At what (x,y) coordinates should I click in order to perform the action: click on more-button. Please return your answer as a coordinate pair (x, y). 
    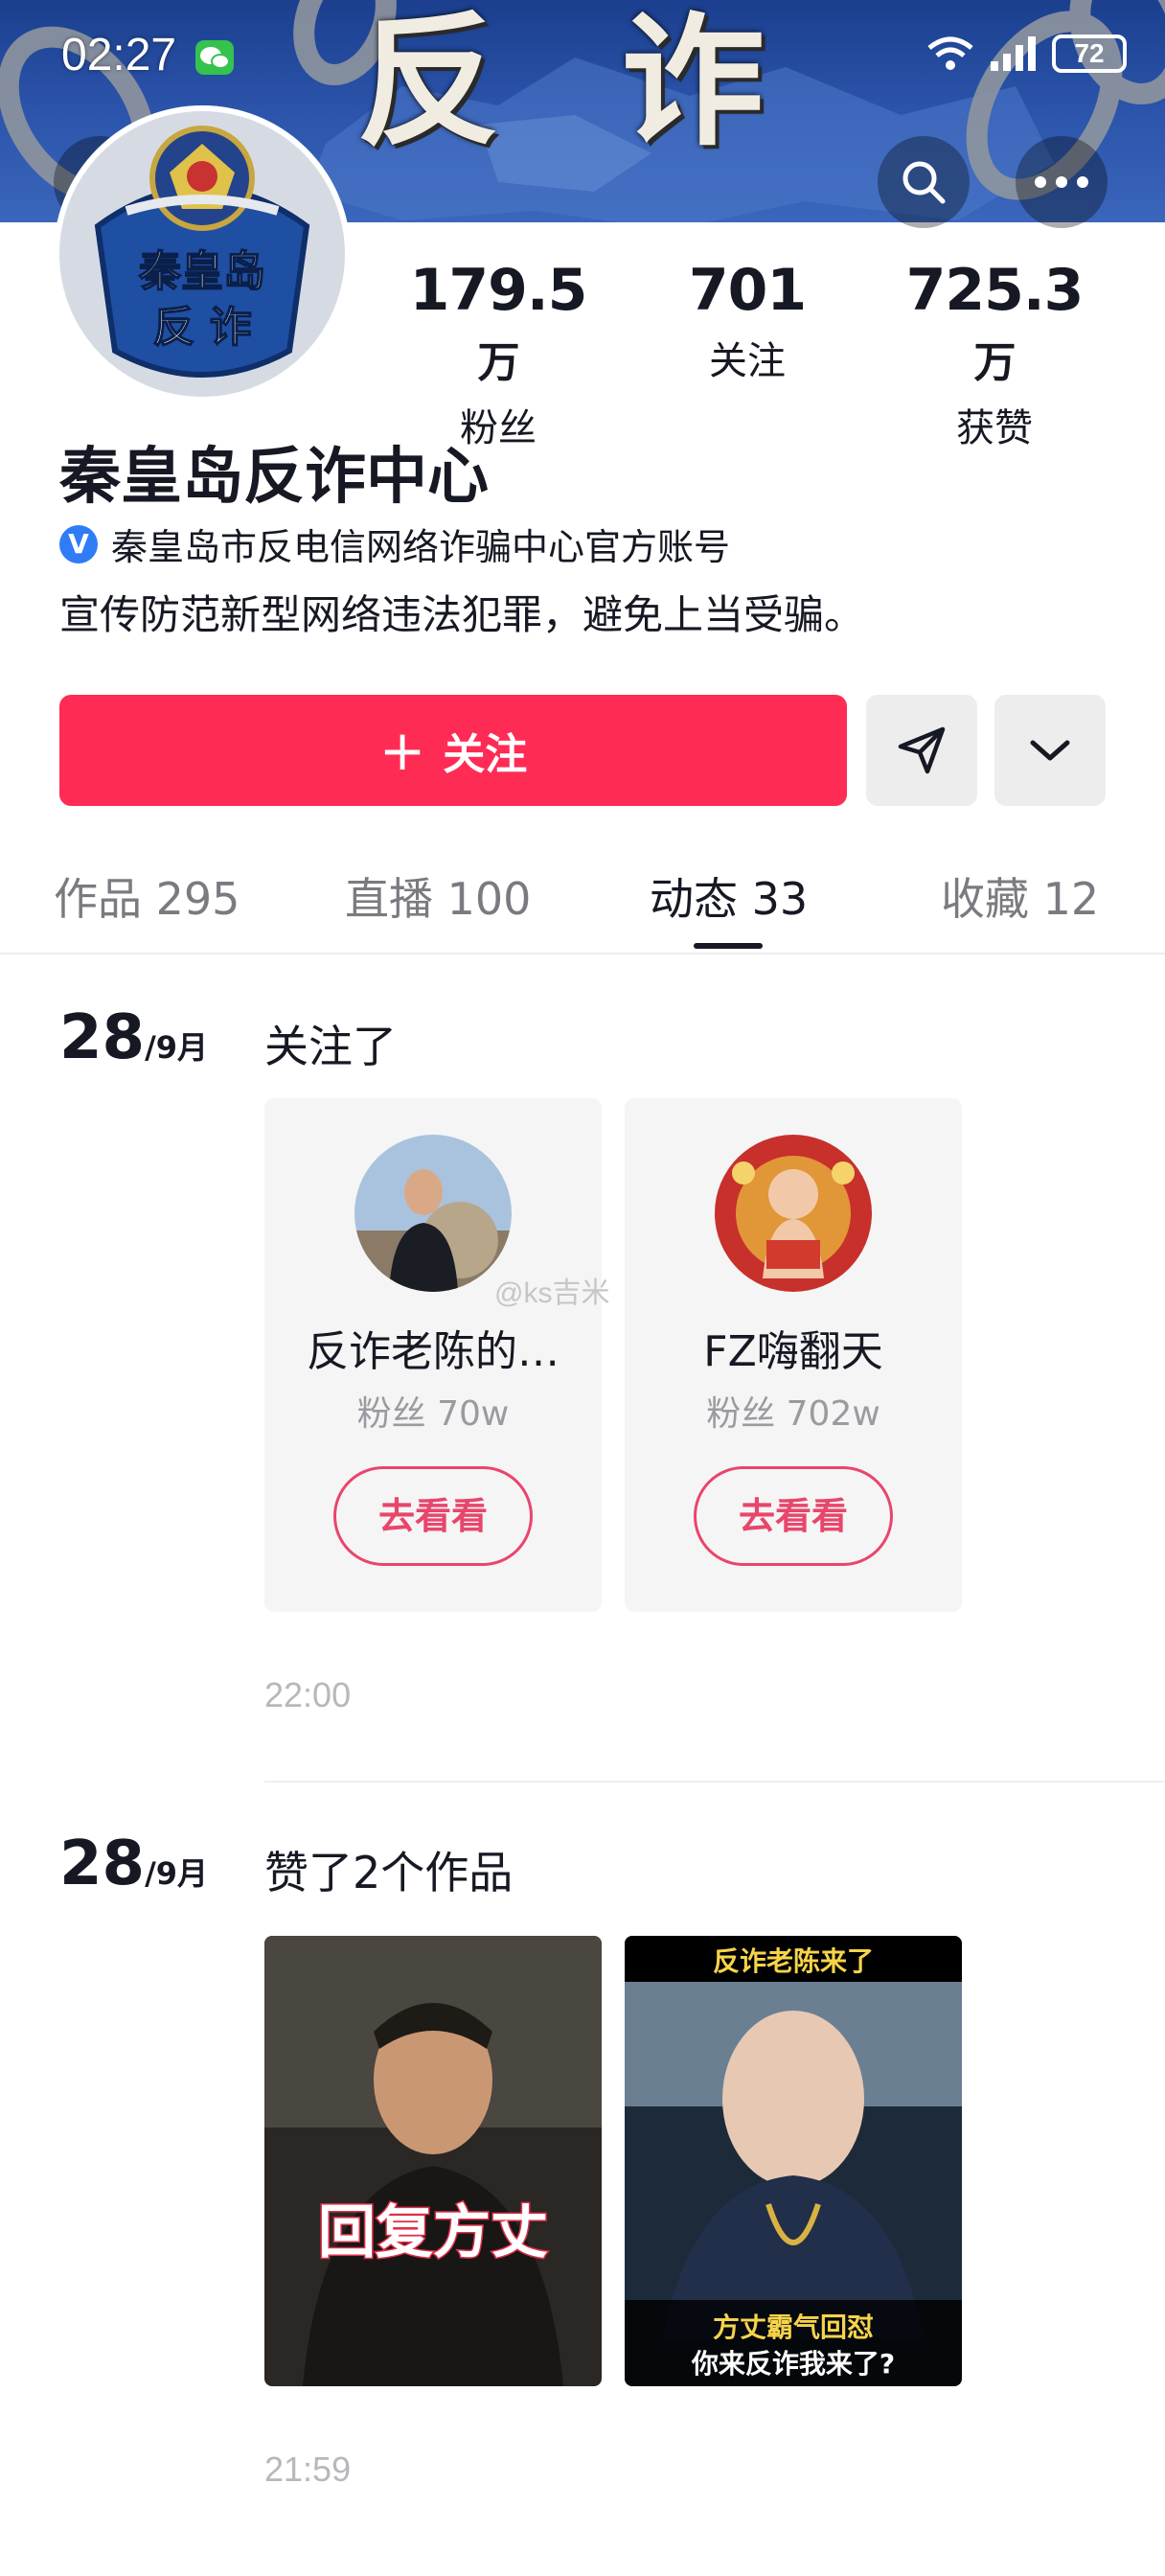
    Looking at the image, I should click on (1062, 182).